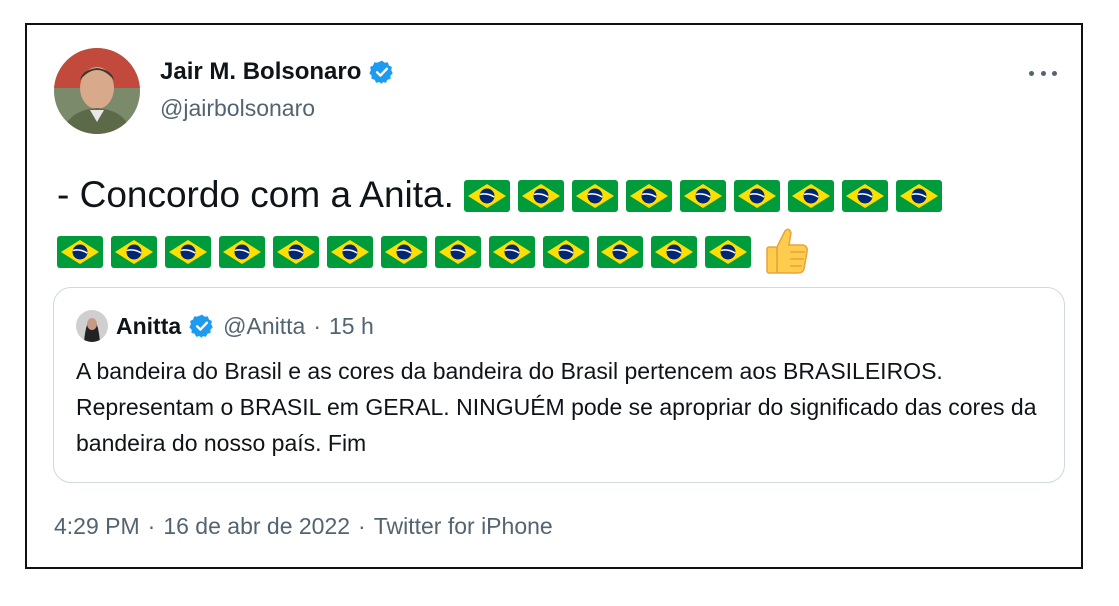  I want to click on tweet-time: 4:29 PM, so click(97, 526).